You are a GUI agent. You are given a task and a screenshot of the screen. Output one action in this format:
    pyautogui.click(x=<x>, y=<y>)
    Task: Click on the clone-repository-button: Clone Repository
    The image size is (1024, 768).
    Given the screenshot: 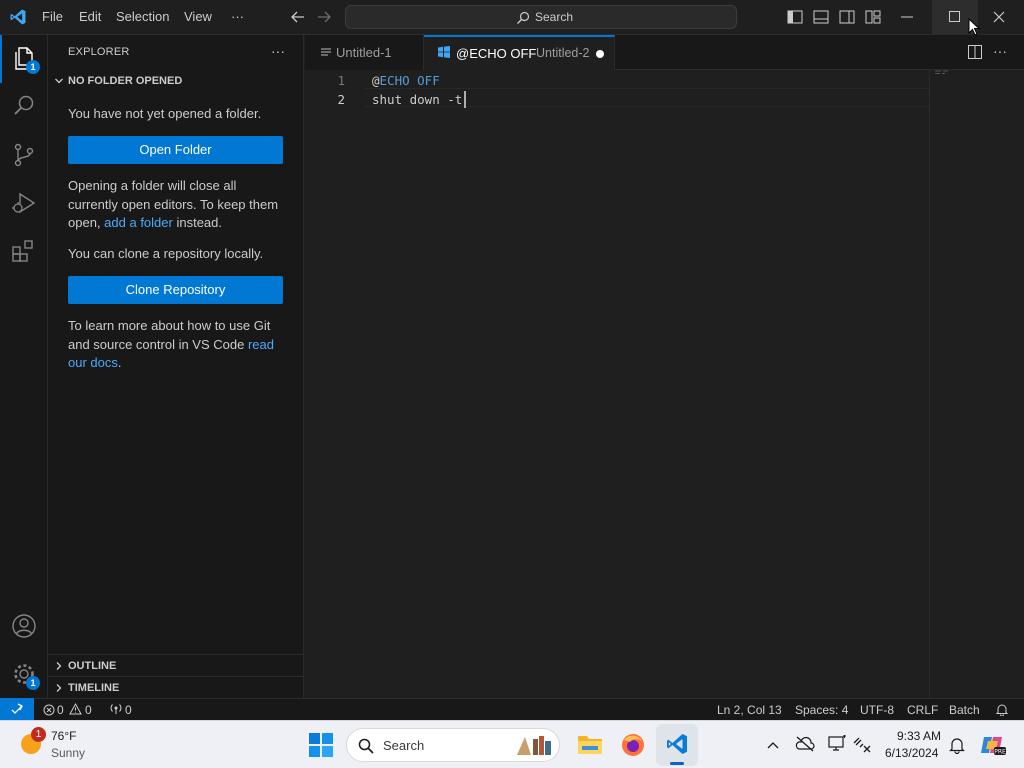 What is the action you would take?
    pyautogui.click(x=175, y=290)
    